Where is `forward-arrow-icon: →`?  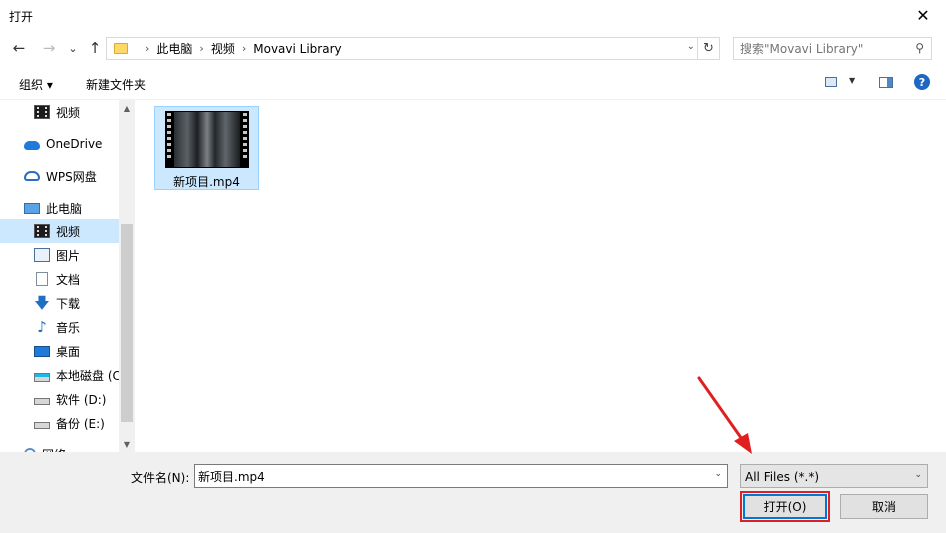
forward-arrow-icon: → is located at coordinates (49, 48).